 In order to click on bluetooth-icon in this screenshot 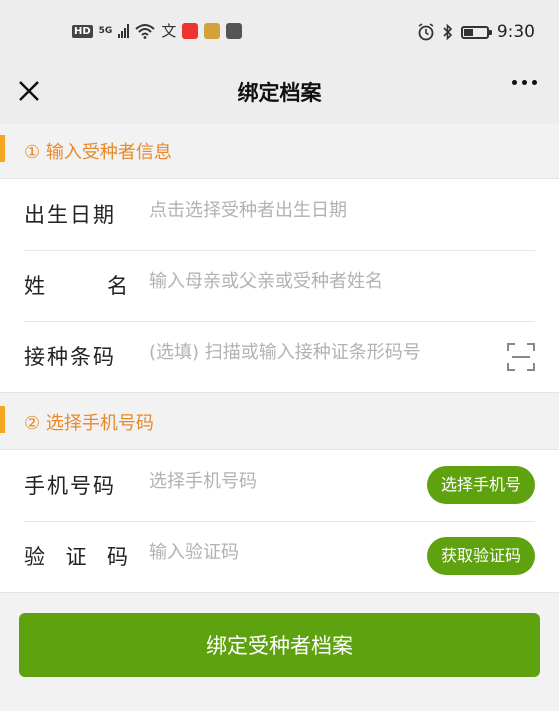, I will do `click(447, 32)`.